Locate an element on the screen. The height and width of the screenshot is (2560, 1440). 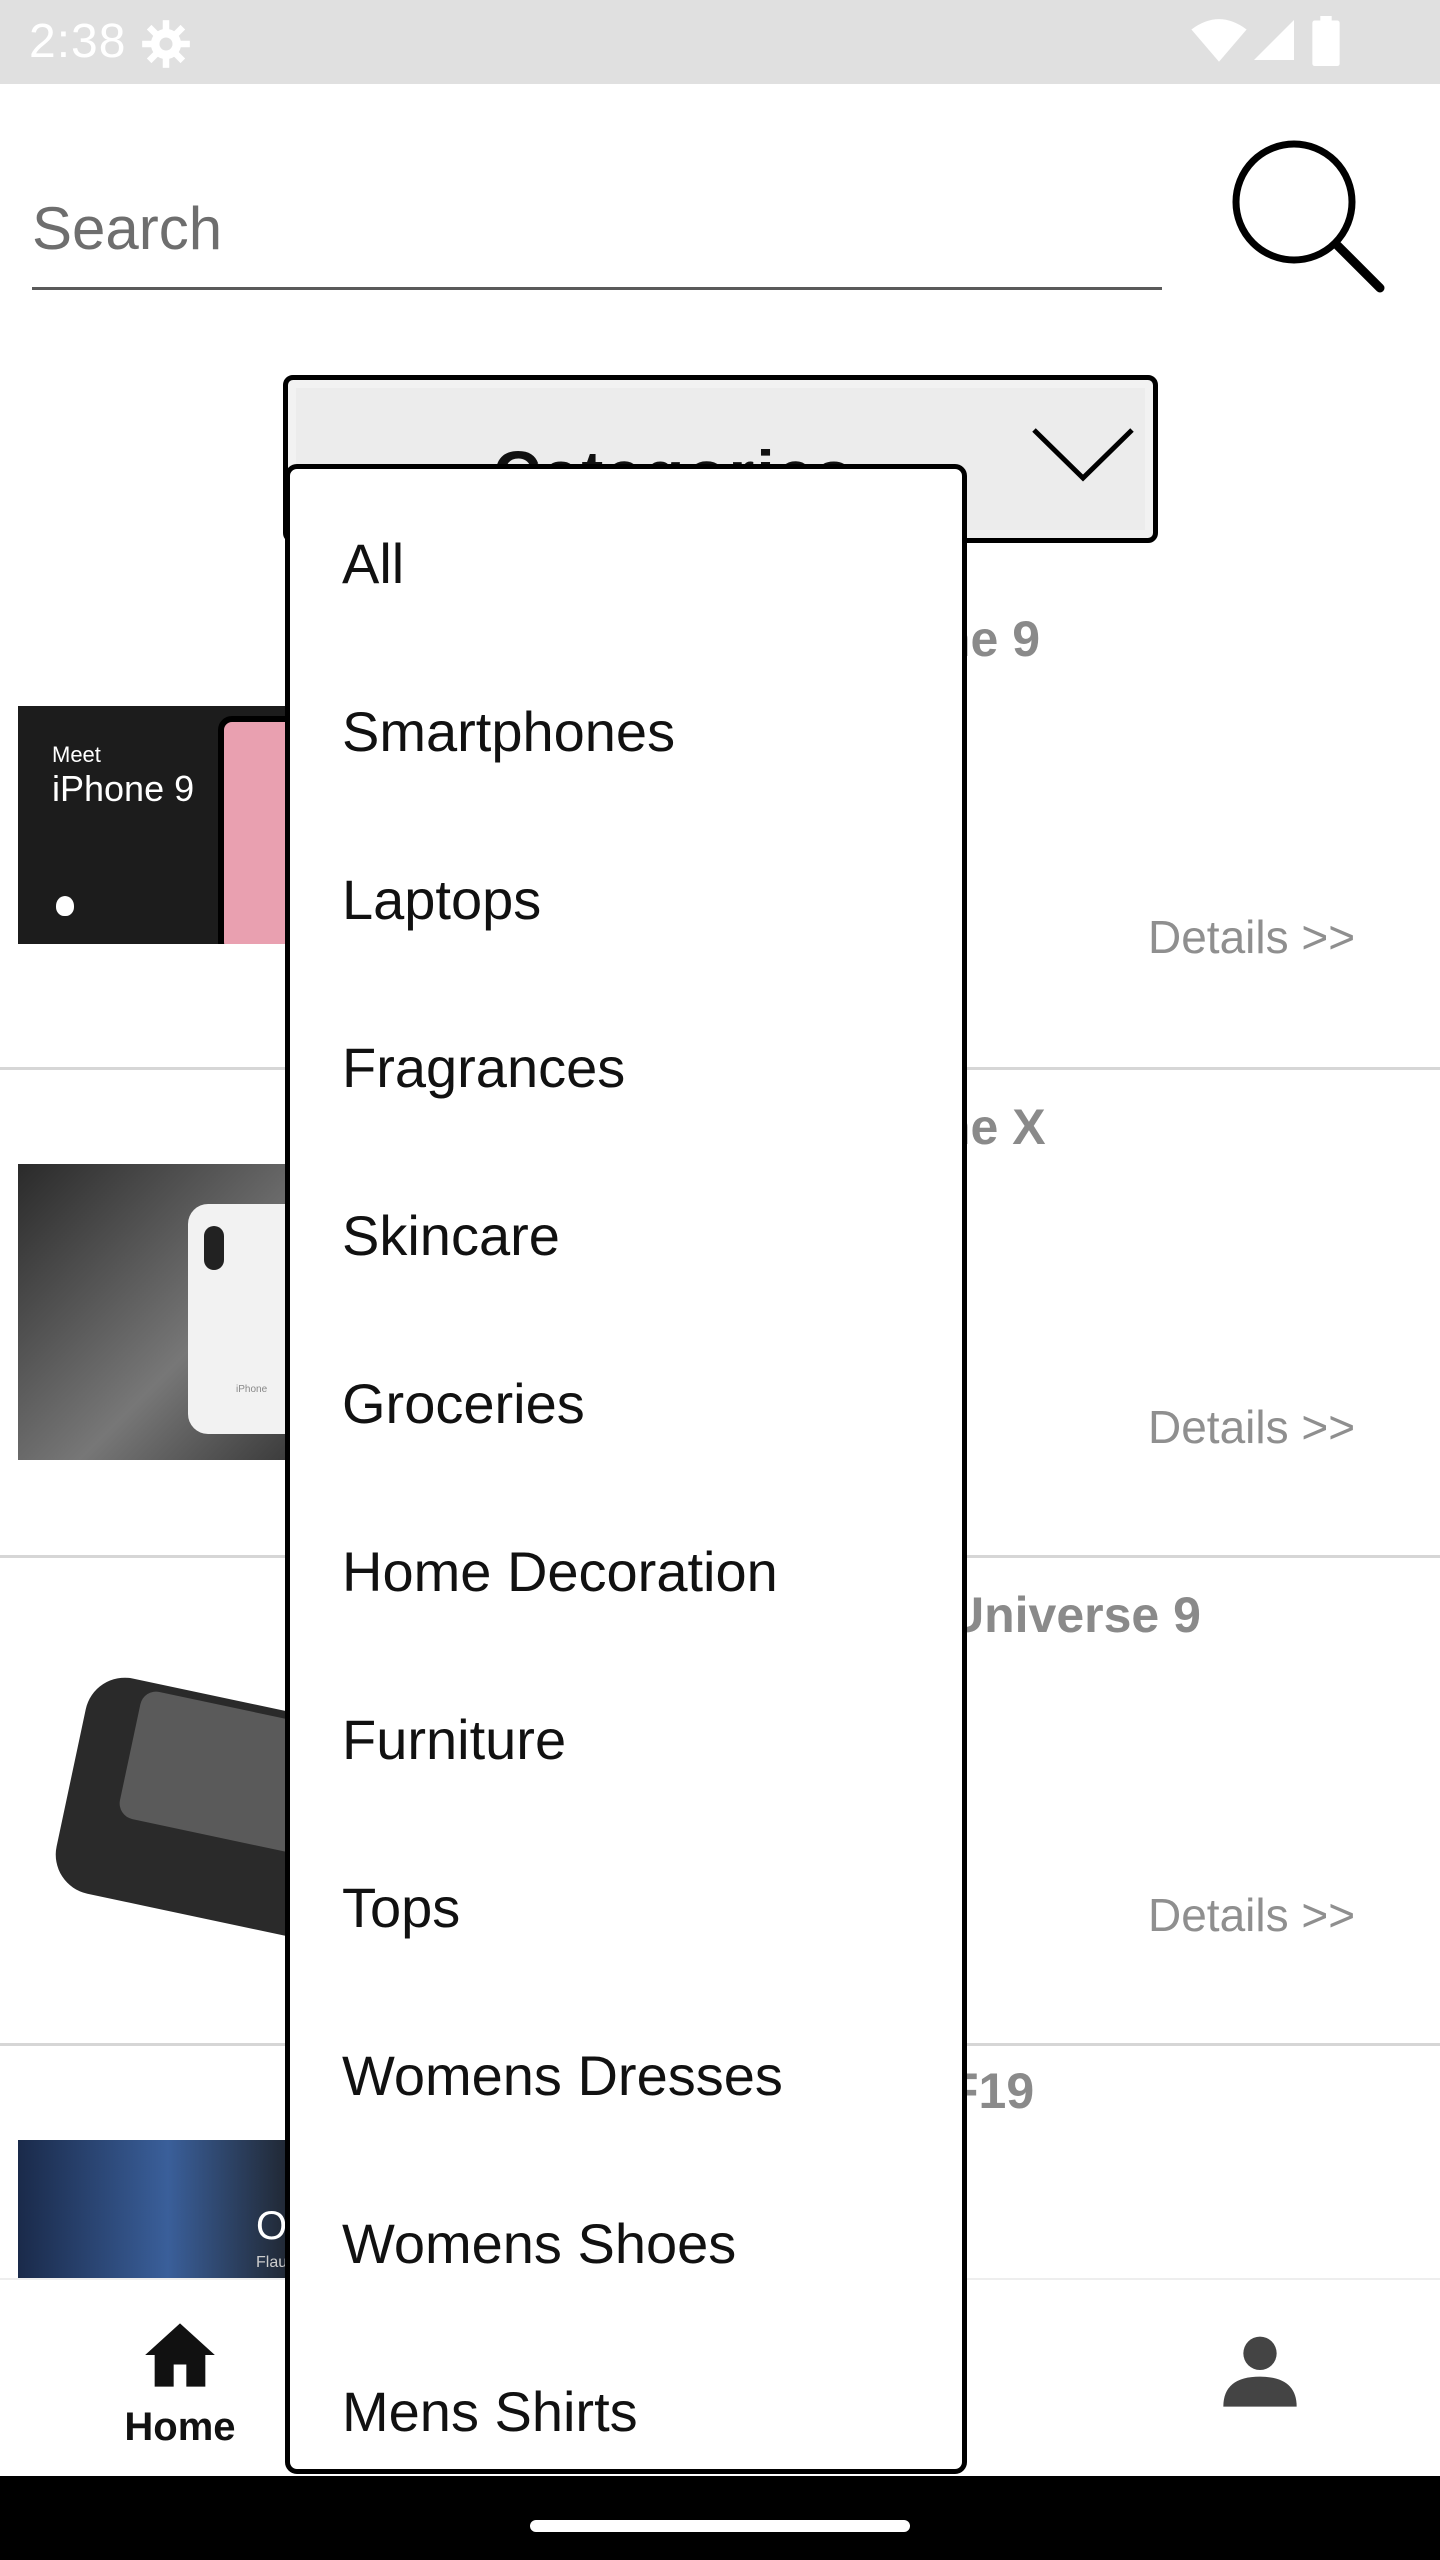
dropdown-item-label: Groceries is located at coordinates (463, 1403).